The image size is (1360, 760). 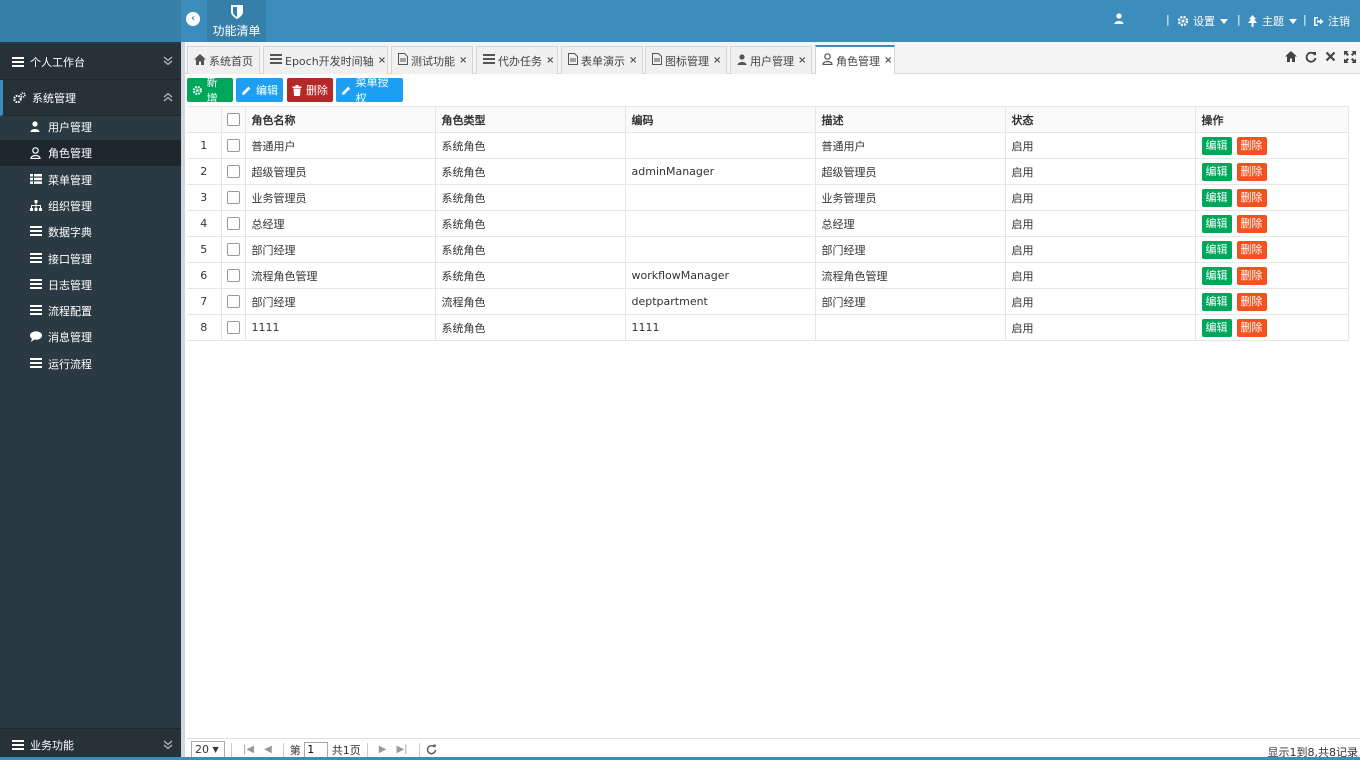 What do you see at coordinates (325, 60) in the screenshot?
I see `tab: Epoch开发时间轴 ×` at bounding box center [325, 60].